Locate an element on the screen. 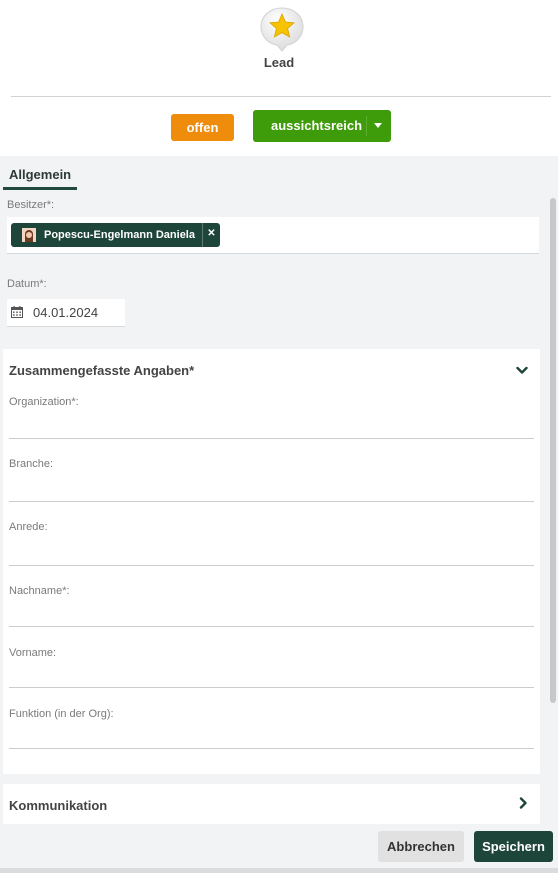 The width and height of the screenshot is (558, 873). vorname-label: Vorname: is located at coordinates (33, 653).